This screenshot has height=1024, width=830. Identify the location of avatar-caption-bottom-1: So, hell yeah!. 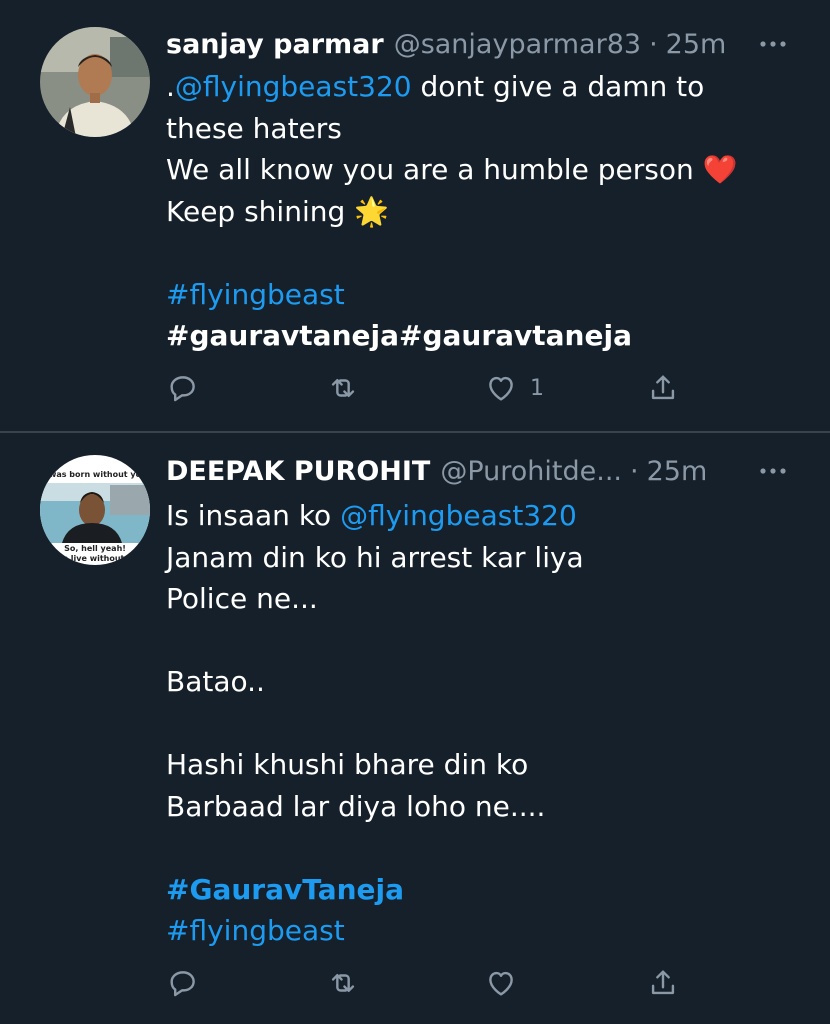
(95, 548).